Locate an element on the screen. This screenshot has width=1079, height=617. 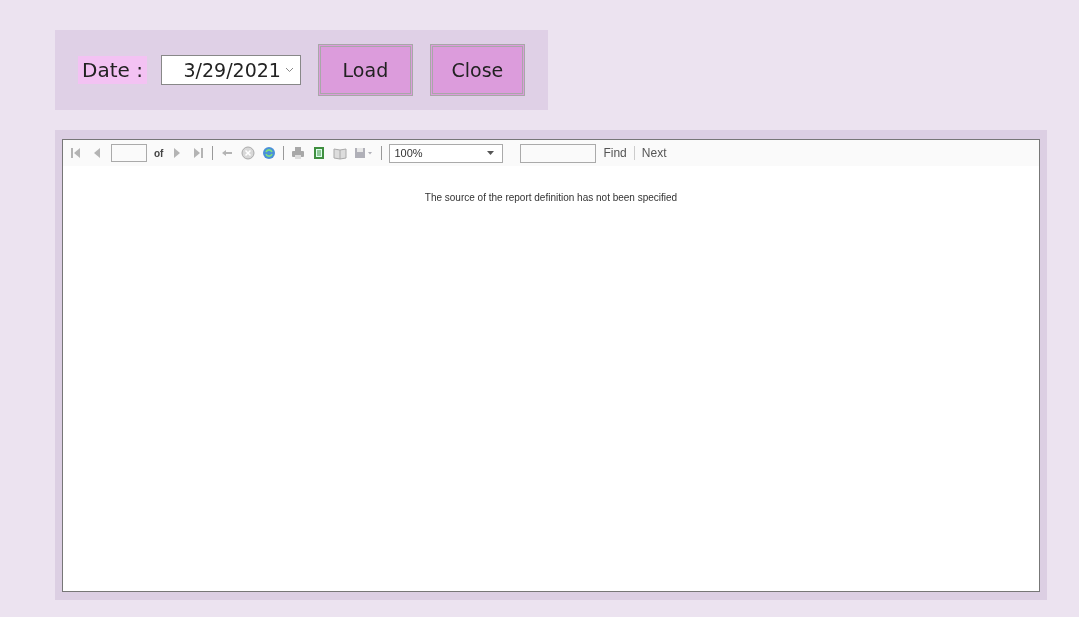
find-field is located at coordinates (558, 153).